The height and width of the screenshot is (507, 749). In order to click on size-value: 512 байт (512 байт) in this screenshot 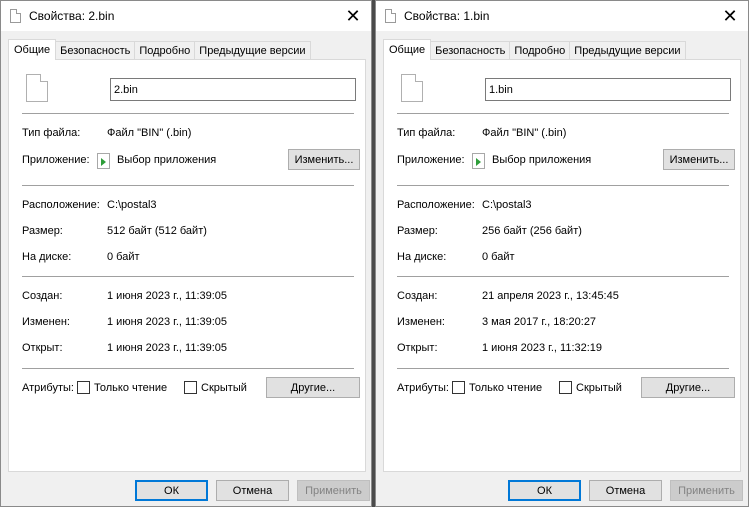, I will do `click(157, 231)`.